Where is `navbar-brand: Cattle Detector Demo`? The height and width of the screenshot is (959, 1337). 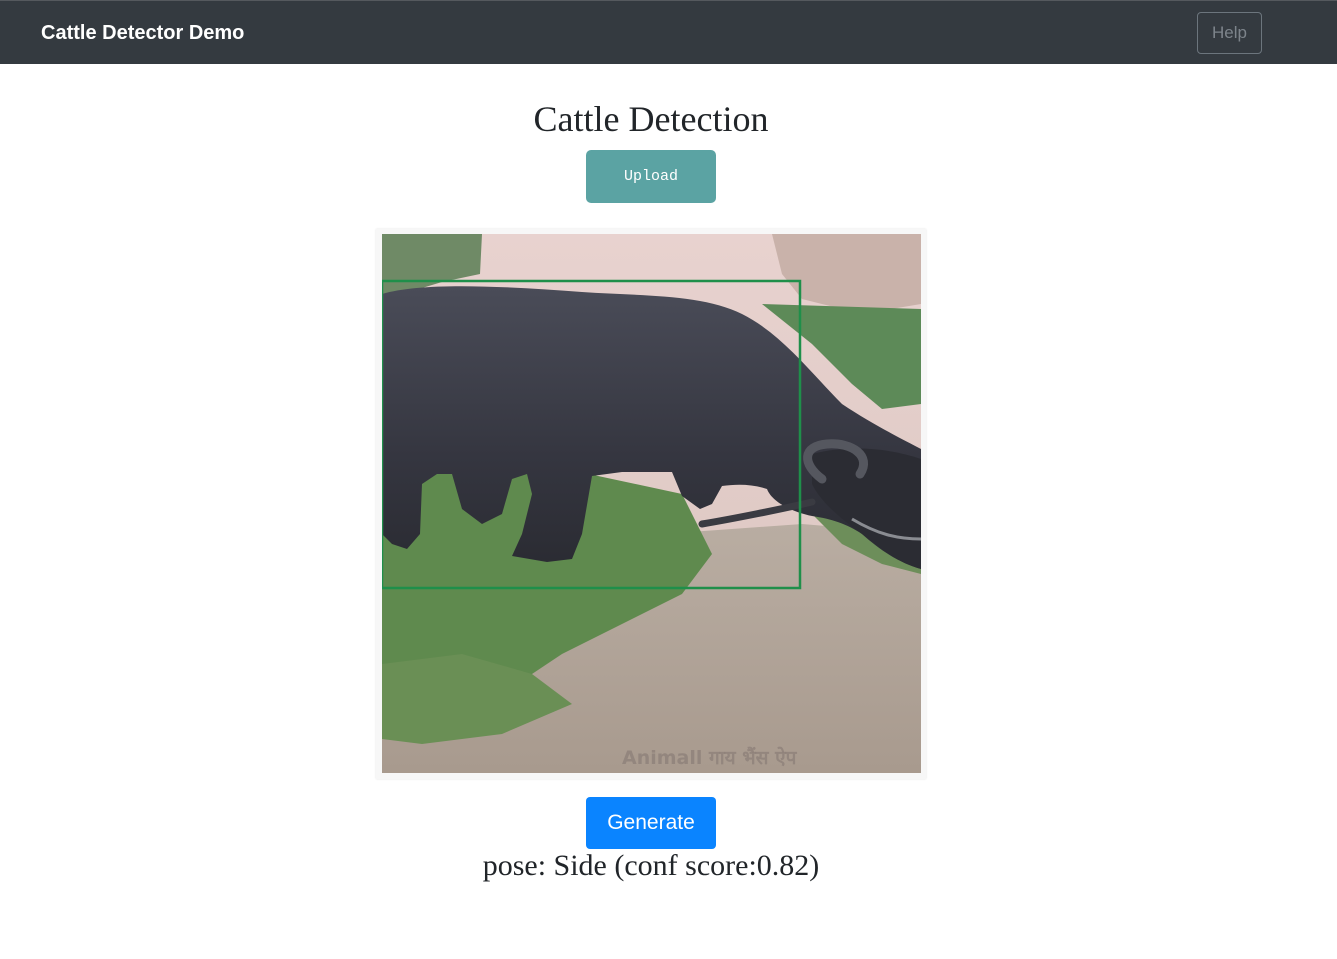 navbar-brand: Cattle Detector Demo is located at coordinates (142, 33).